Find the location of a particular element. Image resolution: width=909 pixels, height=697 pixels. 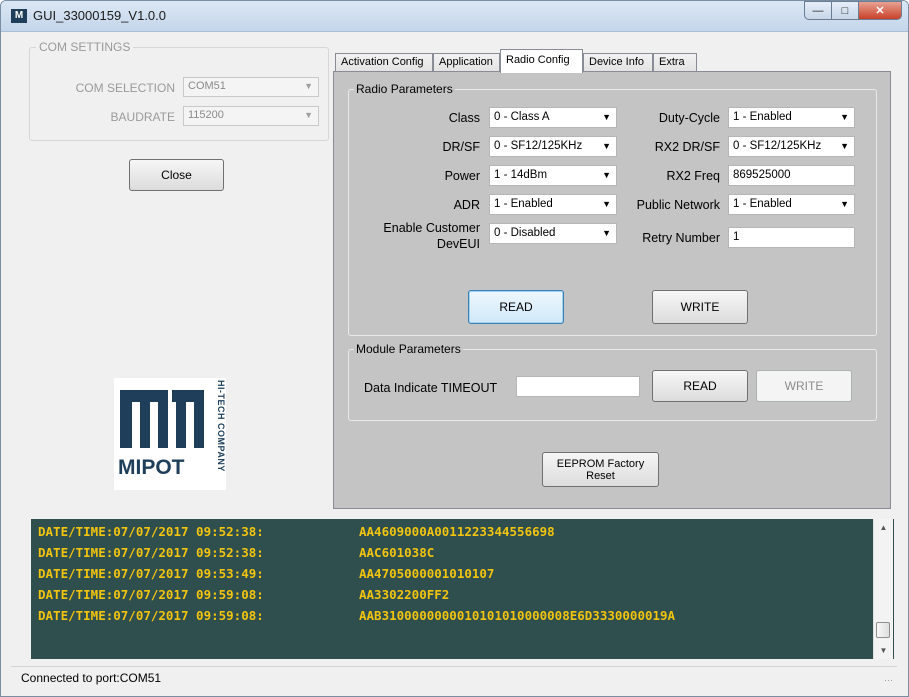

rx2-freq-label: RX2 Freq is located at coordinates (693, 176).